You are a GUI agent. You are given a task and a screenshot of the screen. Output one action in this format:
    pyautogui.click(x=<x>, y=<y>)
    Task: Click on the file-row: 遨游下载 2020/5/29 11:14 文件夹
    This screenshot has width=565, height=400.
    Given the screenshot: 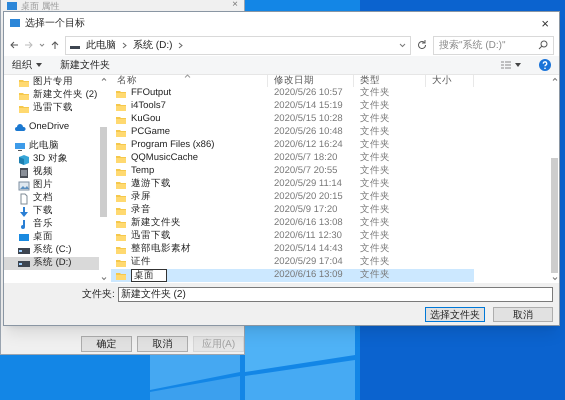 What is the action you would take?
    pyautogui.click(x=292, y=184)
    